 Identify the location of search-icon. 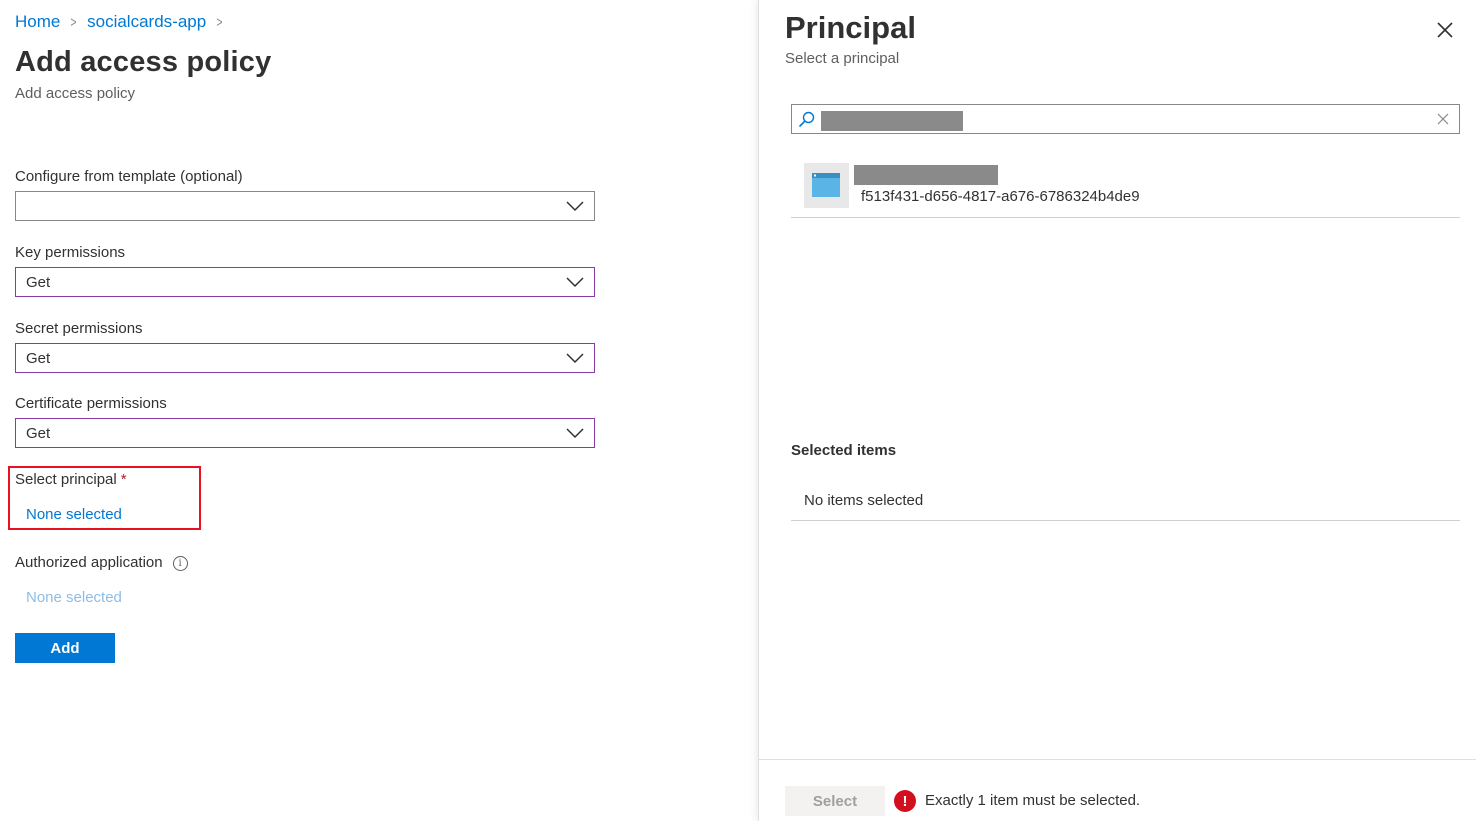
(806, 119).